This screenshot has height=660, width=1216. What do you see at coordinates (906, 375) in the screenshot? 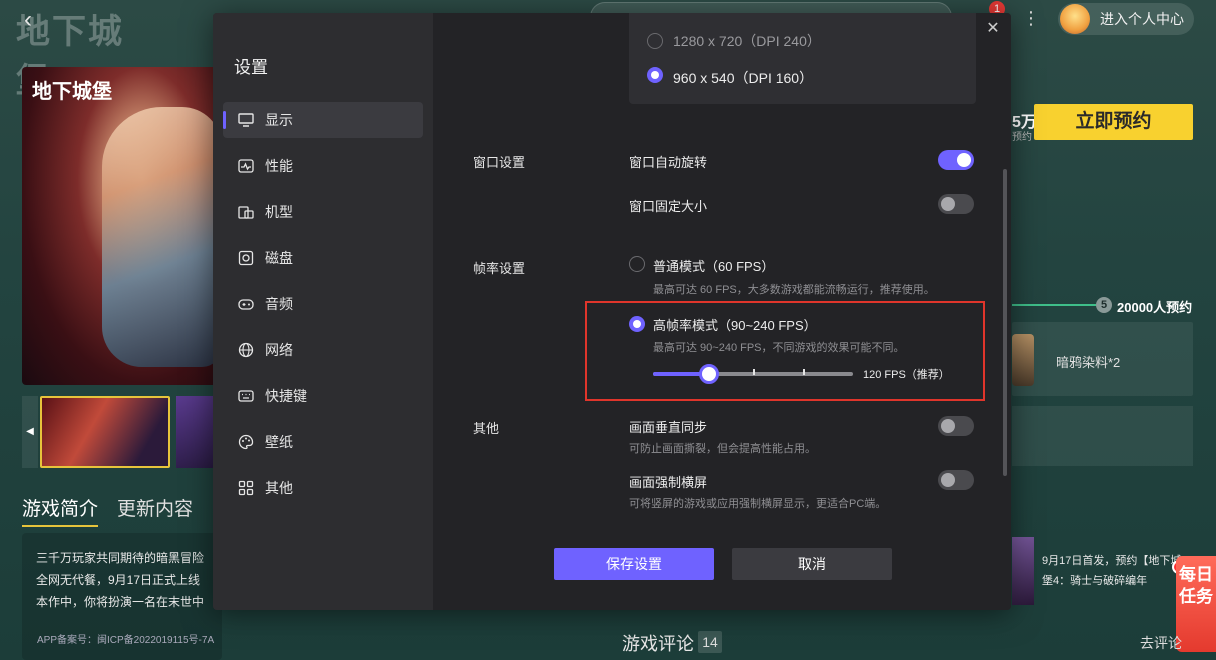
I see `fps-slider-value: 120 FPS（推荐）` at bounding box center [906, 375].